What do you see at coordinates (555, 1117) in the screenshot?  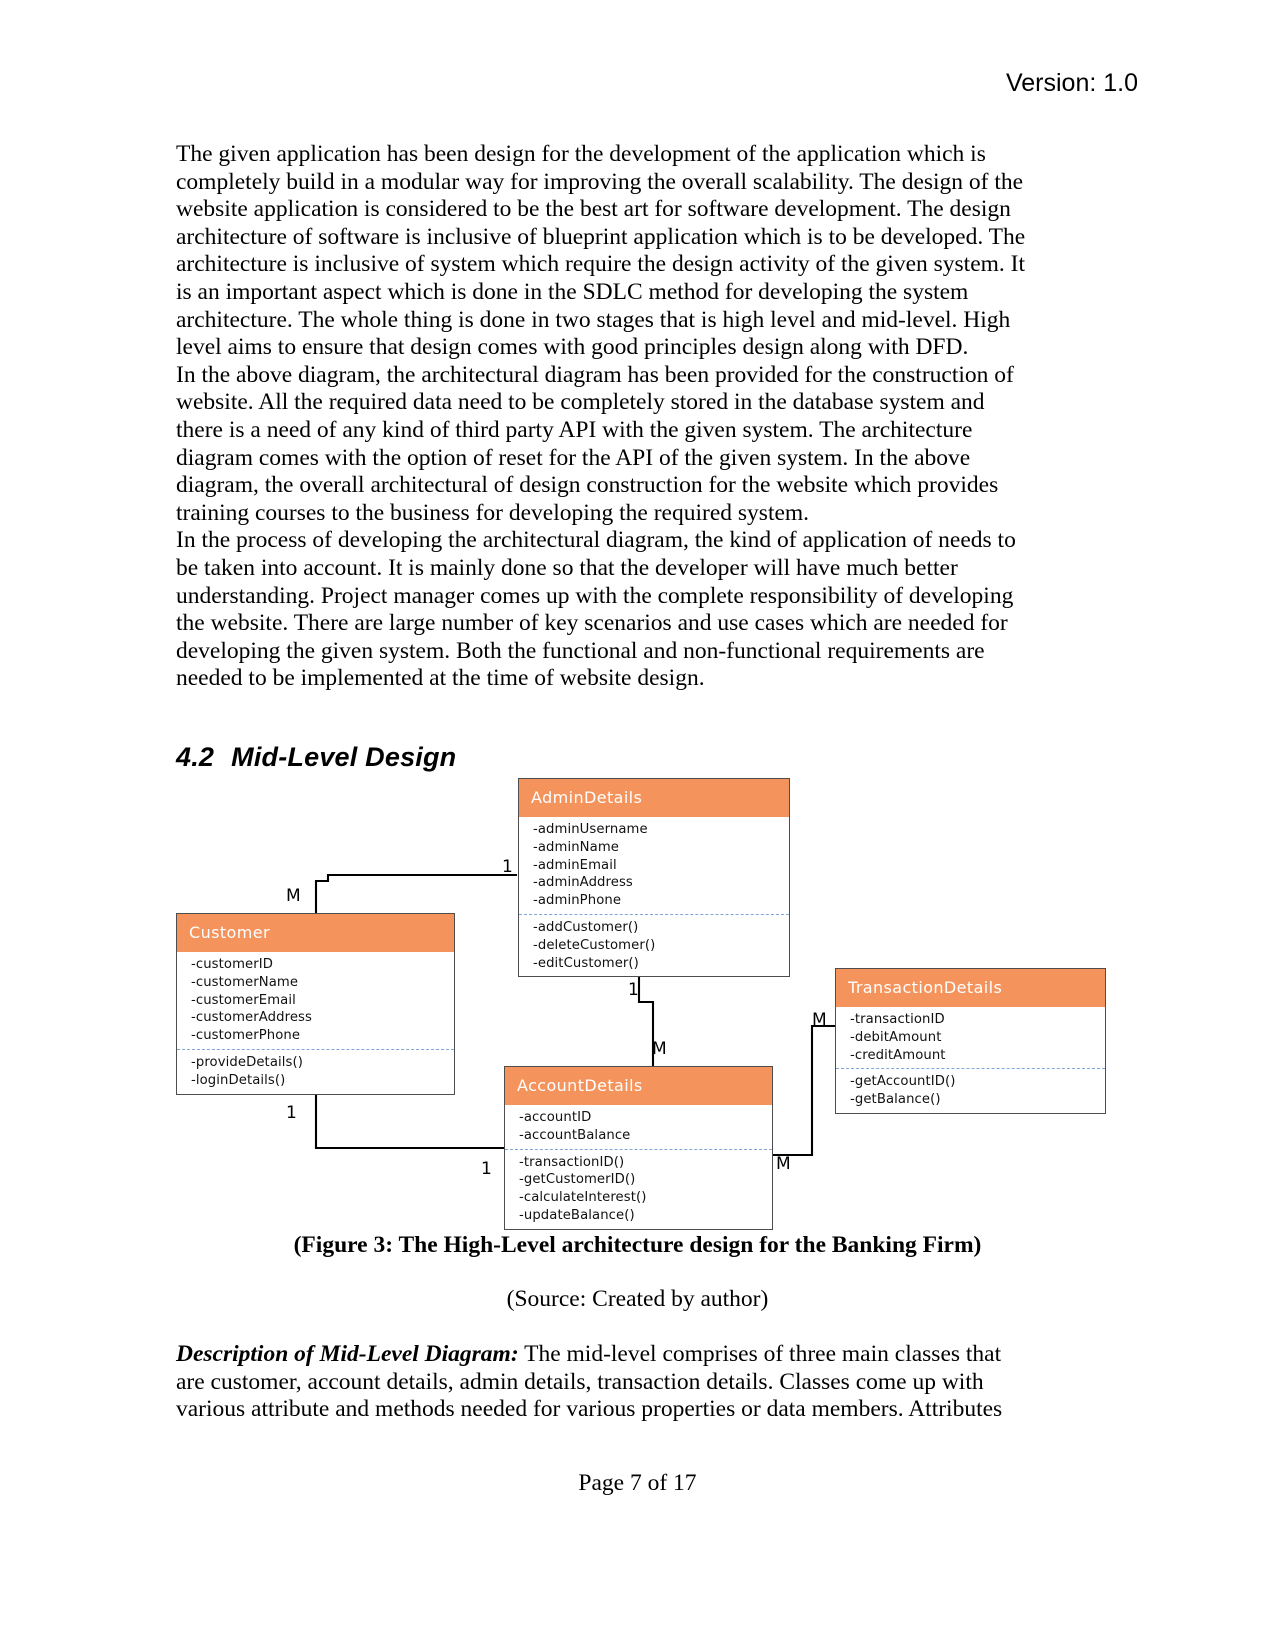 I see `uml-attribute: -accountID` at bounding box center [555, 1117].